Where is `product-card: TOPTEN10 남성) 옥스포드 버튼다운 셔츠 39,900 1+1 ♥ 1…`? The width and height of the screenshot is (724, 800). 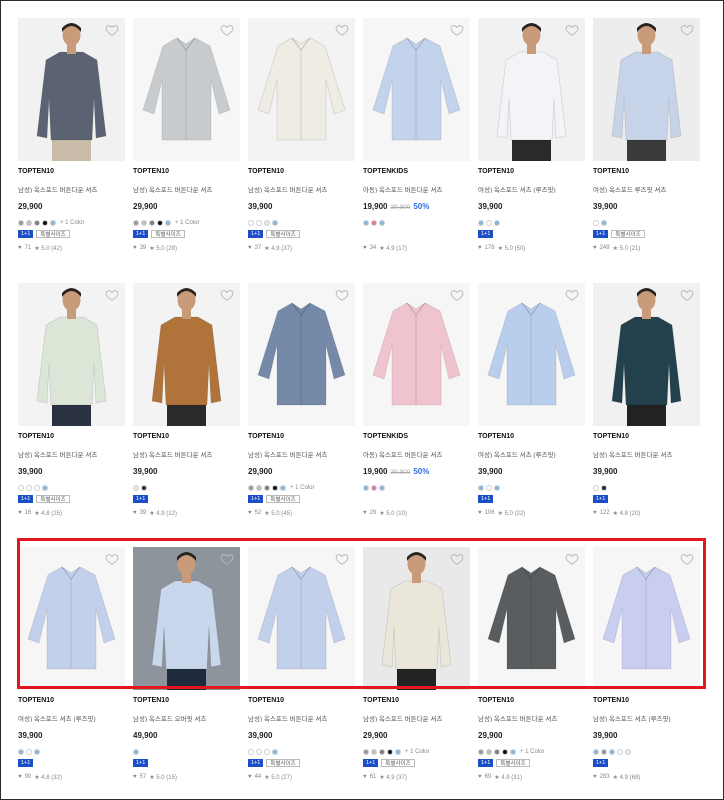
product-card: TOPTEN10 남성) 옥스포드 버튼다운 셔츠 39,900 1+1 ♥ 1… is located at coordinates (646, 400).